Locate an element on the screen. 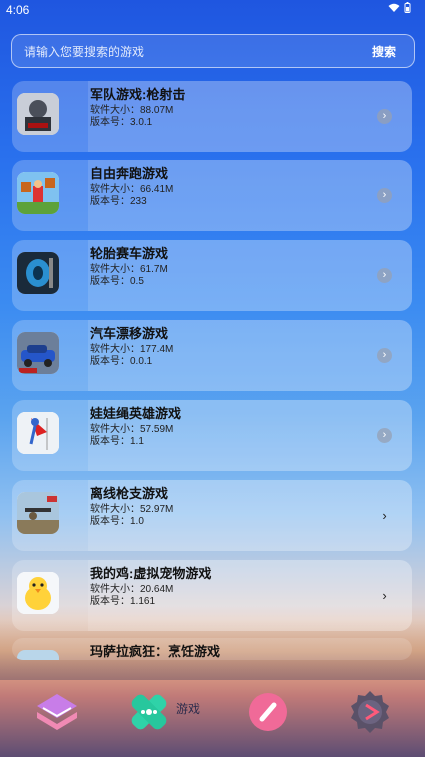 This screenshot has width=425, height=757. game-size: 61.7M is located at coordinates (154, 269).